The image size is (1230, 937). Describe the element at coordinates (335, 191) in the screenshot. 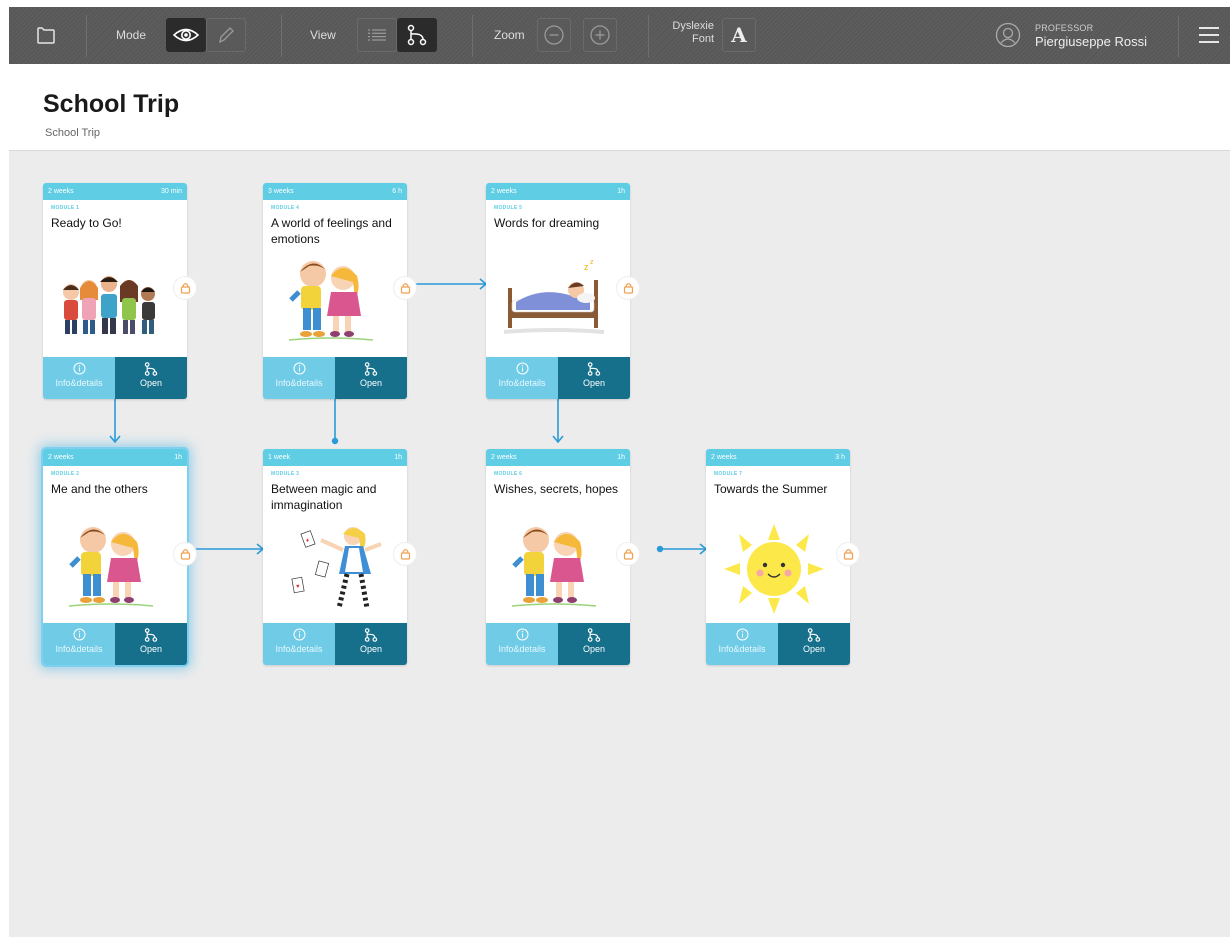

I see `card-header: 3 weeks 6 h` at that location.